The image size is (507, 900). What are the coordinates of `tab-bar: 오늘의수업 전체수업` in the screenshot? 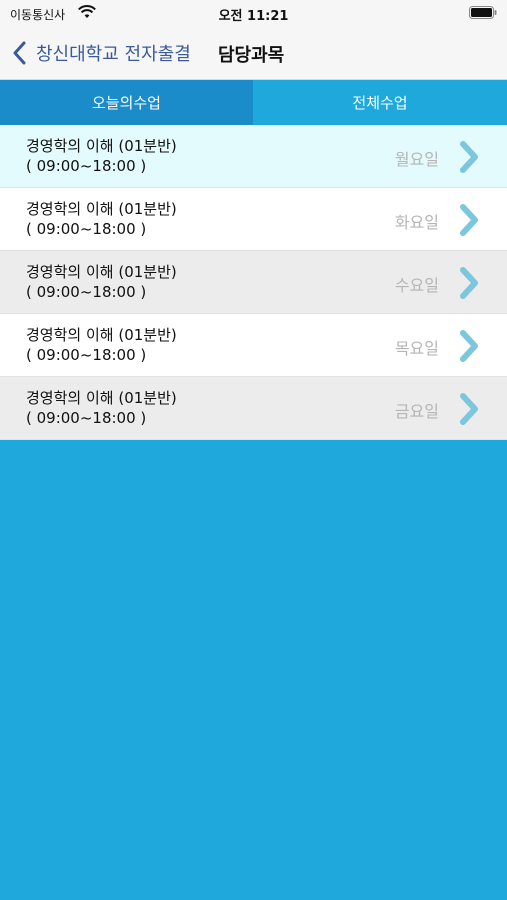 It's located at (253, 102).